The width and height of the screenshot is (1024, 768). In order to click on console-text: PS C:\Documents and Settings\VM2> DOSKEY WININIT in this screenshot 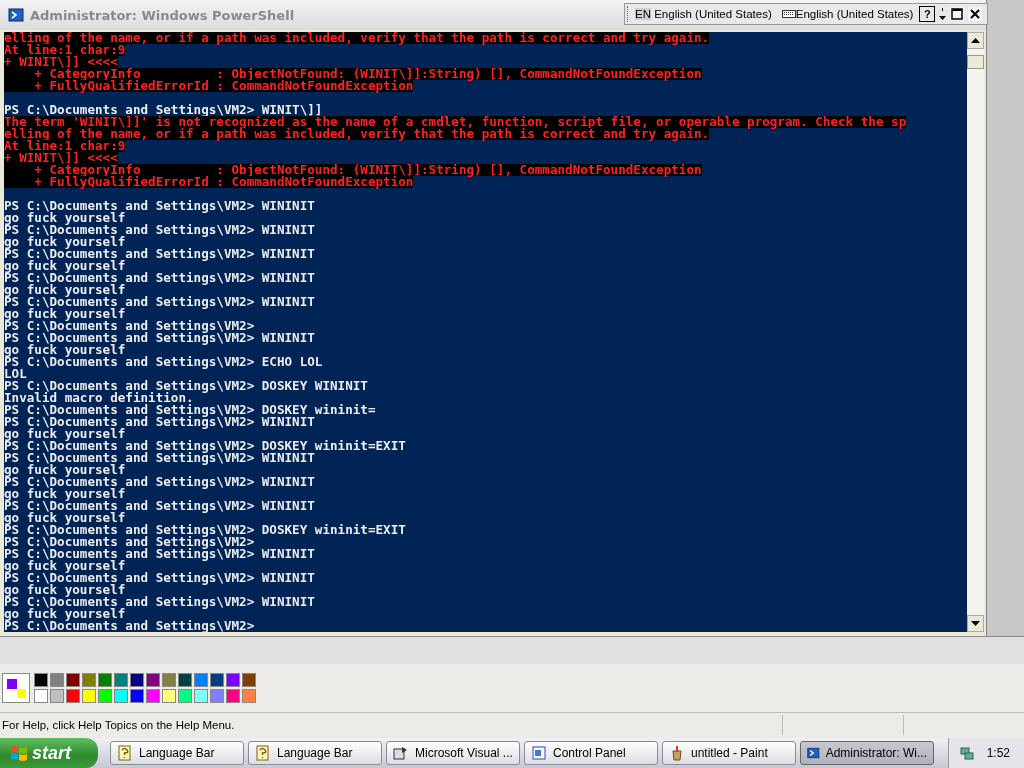, I will do `click(186, 386)`.